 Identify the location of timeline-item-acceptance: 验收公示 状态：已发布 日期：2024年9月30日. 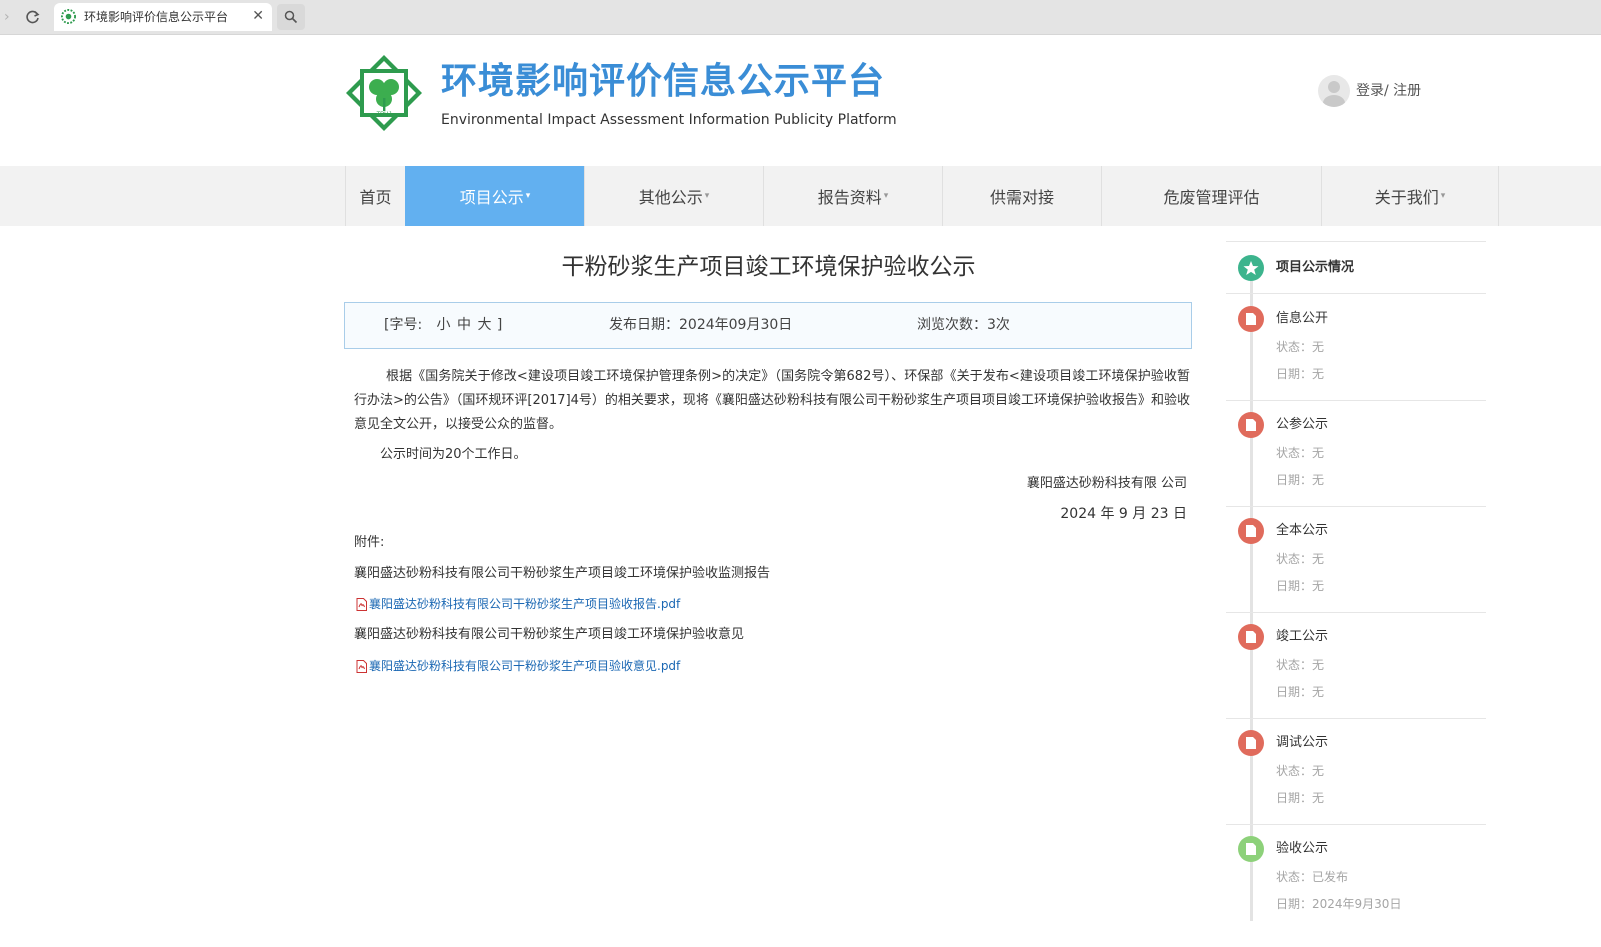
(1356, 878).